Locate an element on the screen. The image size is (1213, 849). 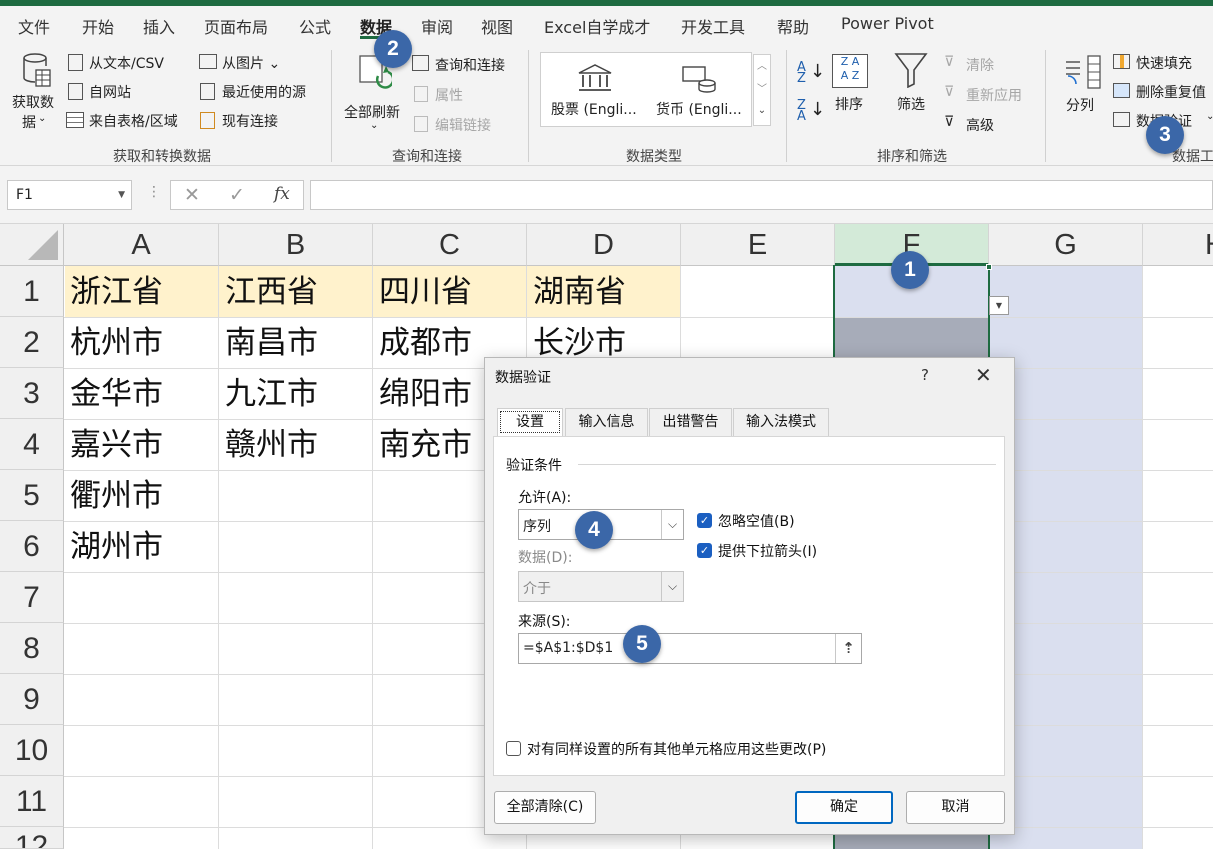
sort-grid-icon: Z AA Z is located at coordinates (850, 71).